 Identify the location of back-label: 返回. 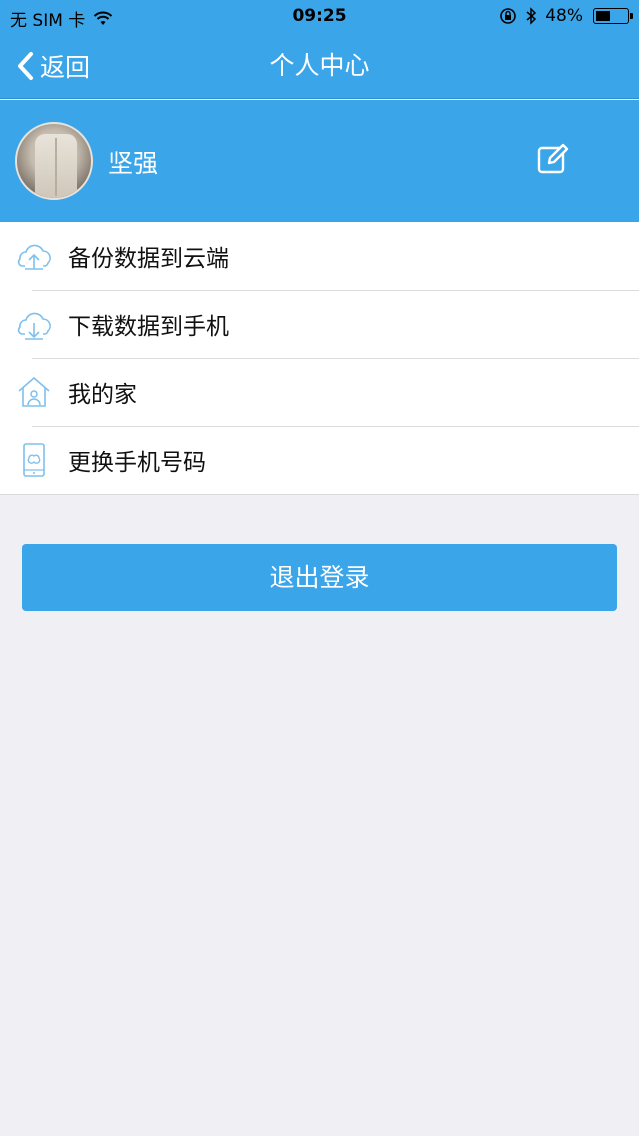
(65, 67).